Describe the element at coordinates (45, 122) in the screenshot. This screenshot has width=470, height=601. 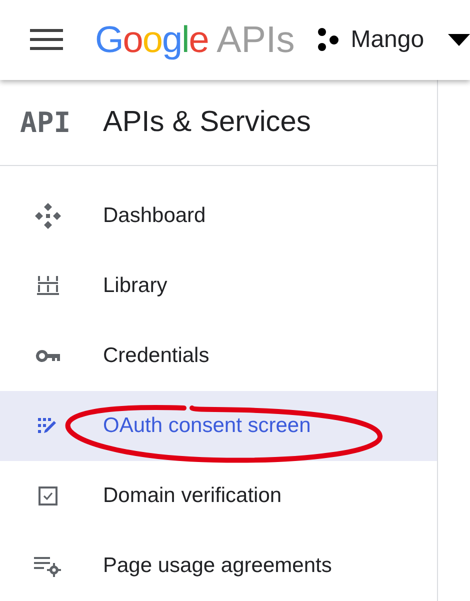
I see `api-label: API` at that location.